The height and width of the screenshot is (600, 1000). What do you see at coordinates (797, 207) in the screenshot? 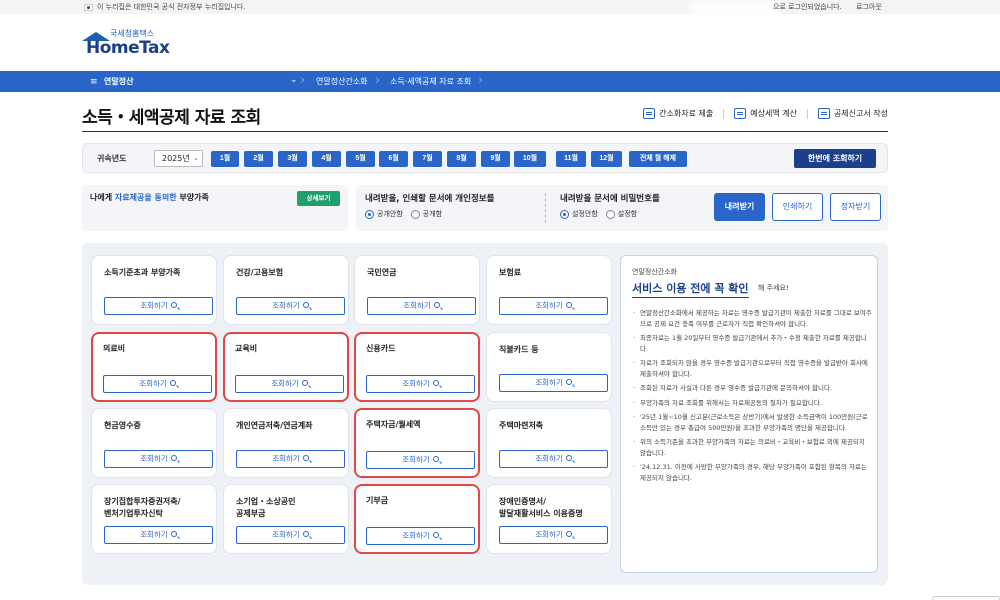
I see `print-button: 인쇄하기` at bounding box center [797, 207].